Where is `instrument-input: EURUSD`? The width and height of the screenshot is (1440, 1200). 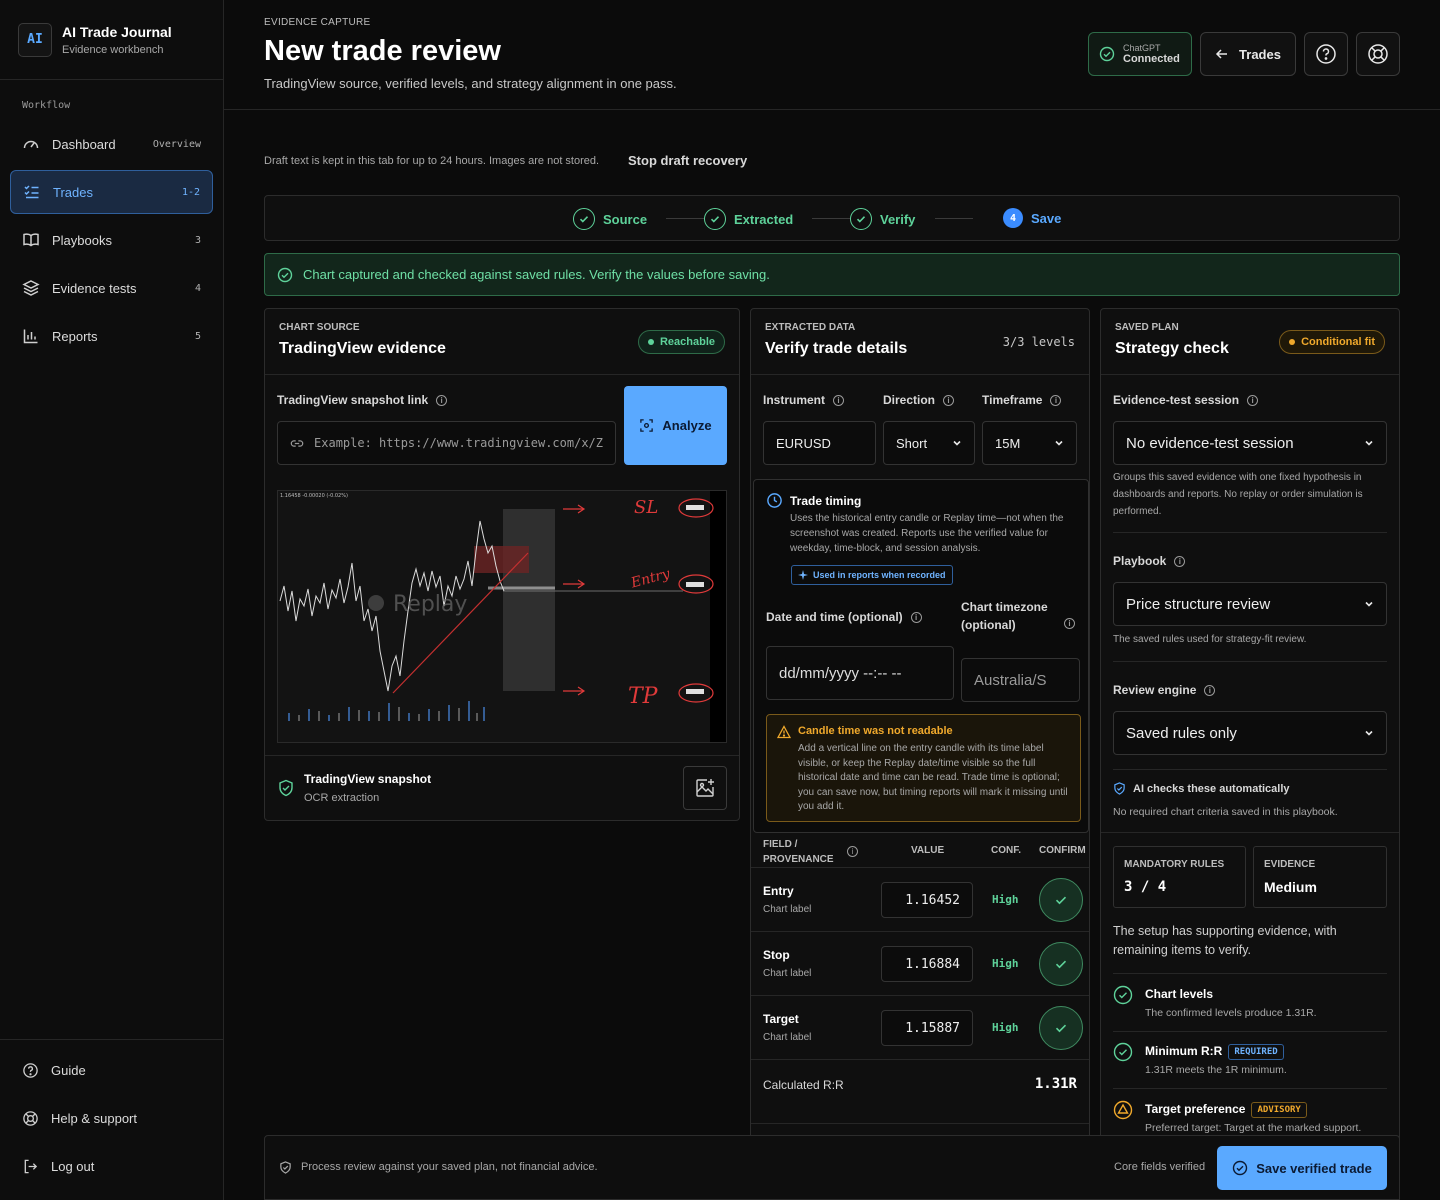
instrument-input: EURUSD is located at coordinates (819, 443).